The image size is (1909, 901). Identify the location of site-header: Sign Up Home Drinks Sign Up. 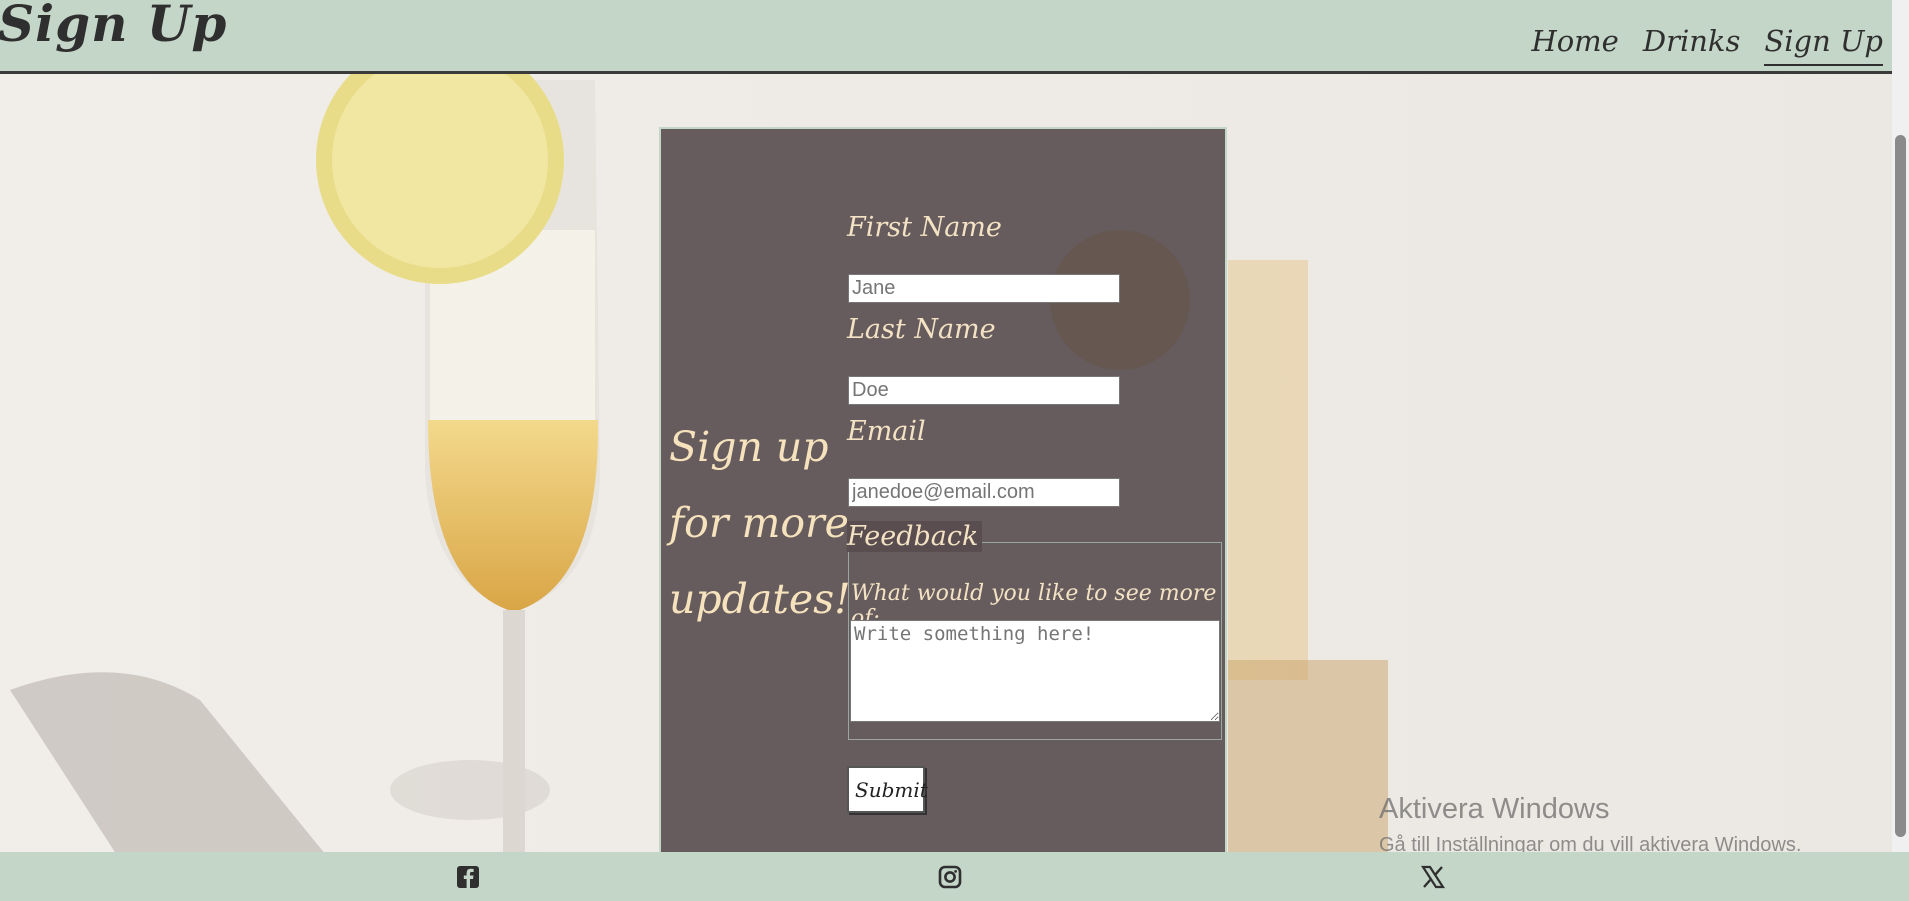
(954, 37).